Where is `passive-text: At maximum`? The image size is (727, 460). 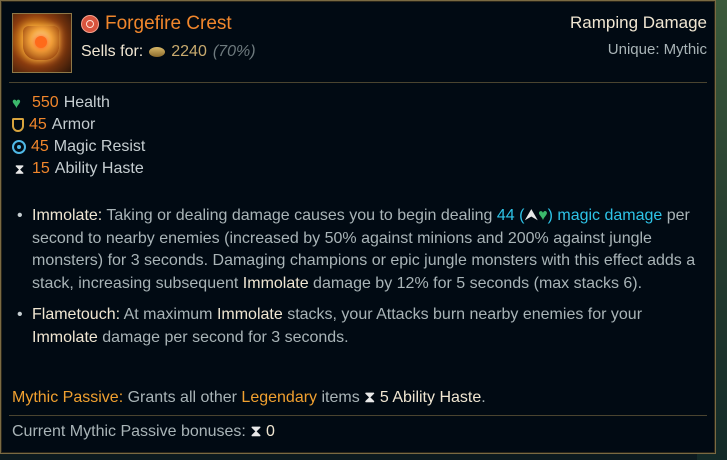
passive-text: At maximum is located at coordinates (168, 314).